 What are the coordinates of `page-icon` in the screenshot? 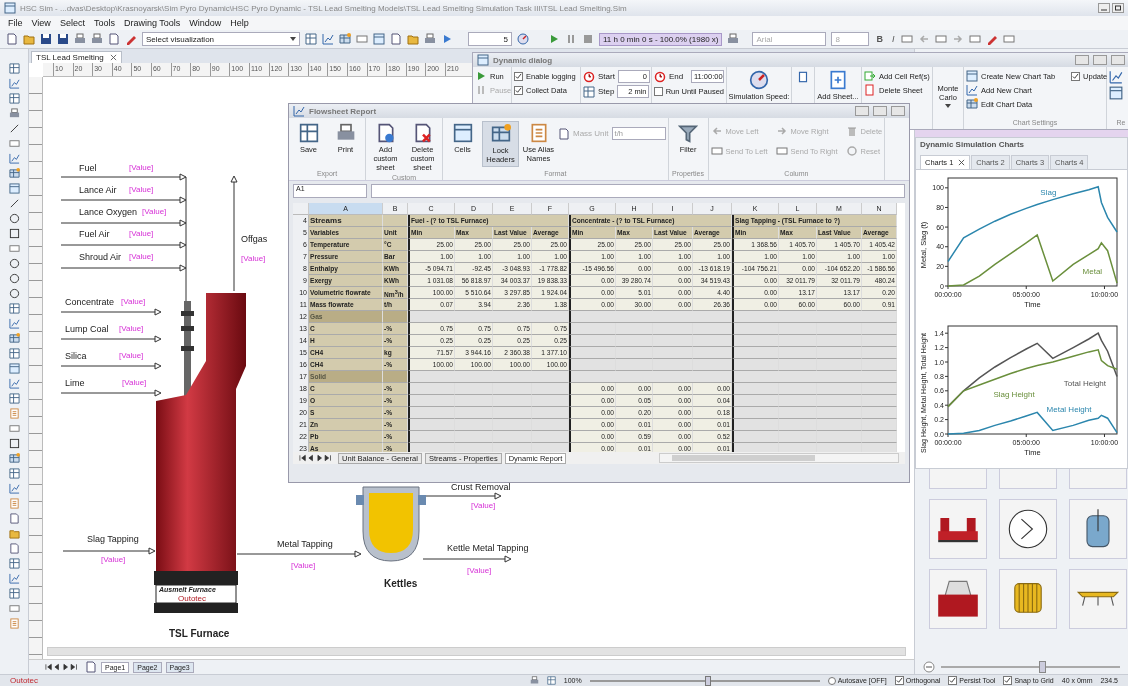 It's located at (803, 77).